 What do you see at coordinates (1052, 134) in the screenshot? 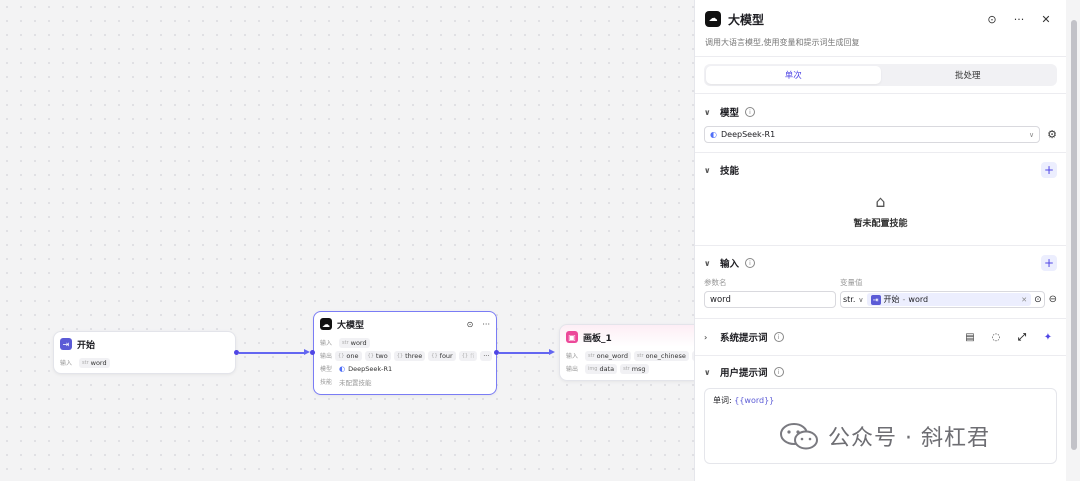
I see `settings-icon: ⚙` at bounding box center [1052, 134].